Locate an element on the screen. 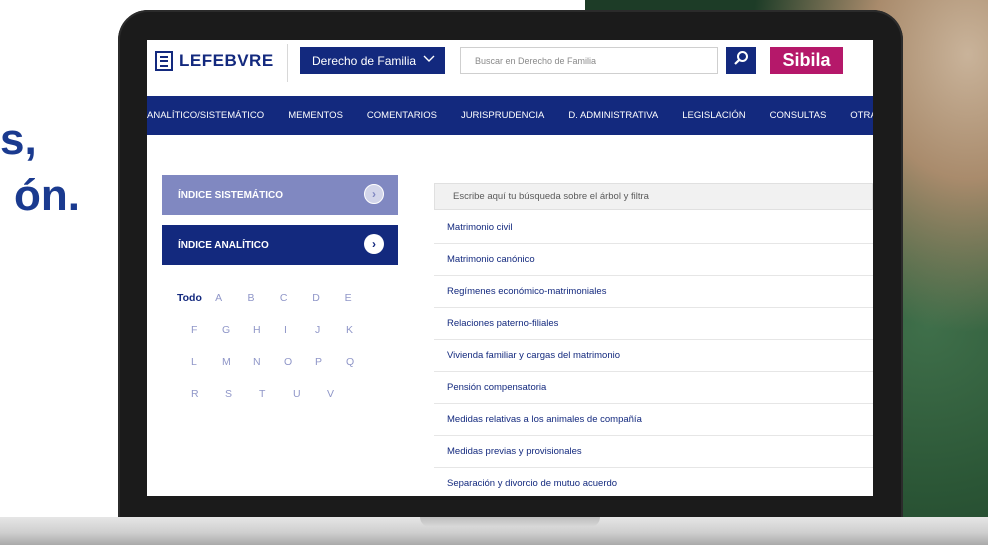 The height and width of the screenshot is (545, 988). letter-d: D is located at coordinates (328, 308).